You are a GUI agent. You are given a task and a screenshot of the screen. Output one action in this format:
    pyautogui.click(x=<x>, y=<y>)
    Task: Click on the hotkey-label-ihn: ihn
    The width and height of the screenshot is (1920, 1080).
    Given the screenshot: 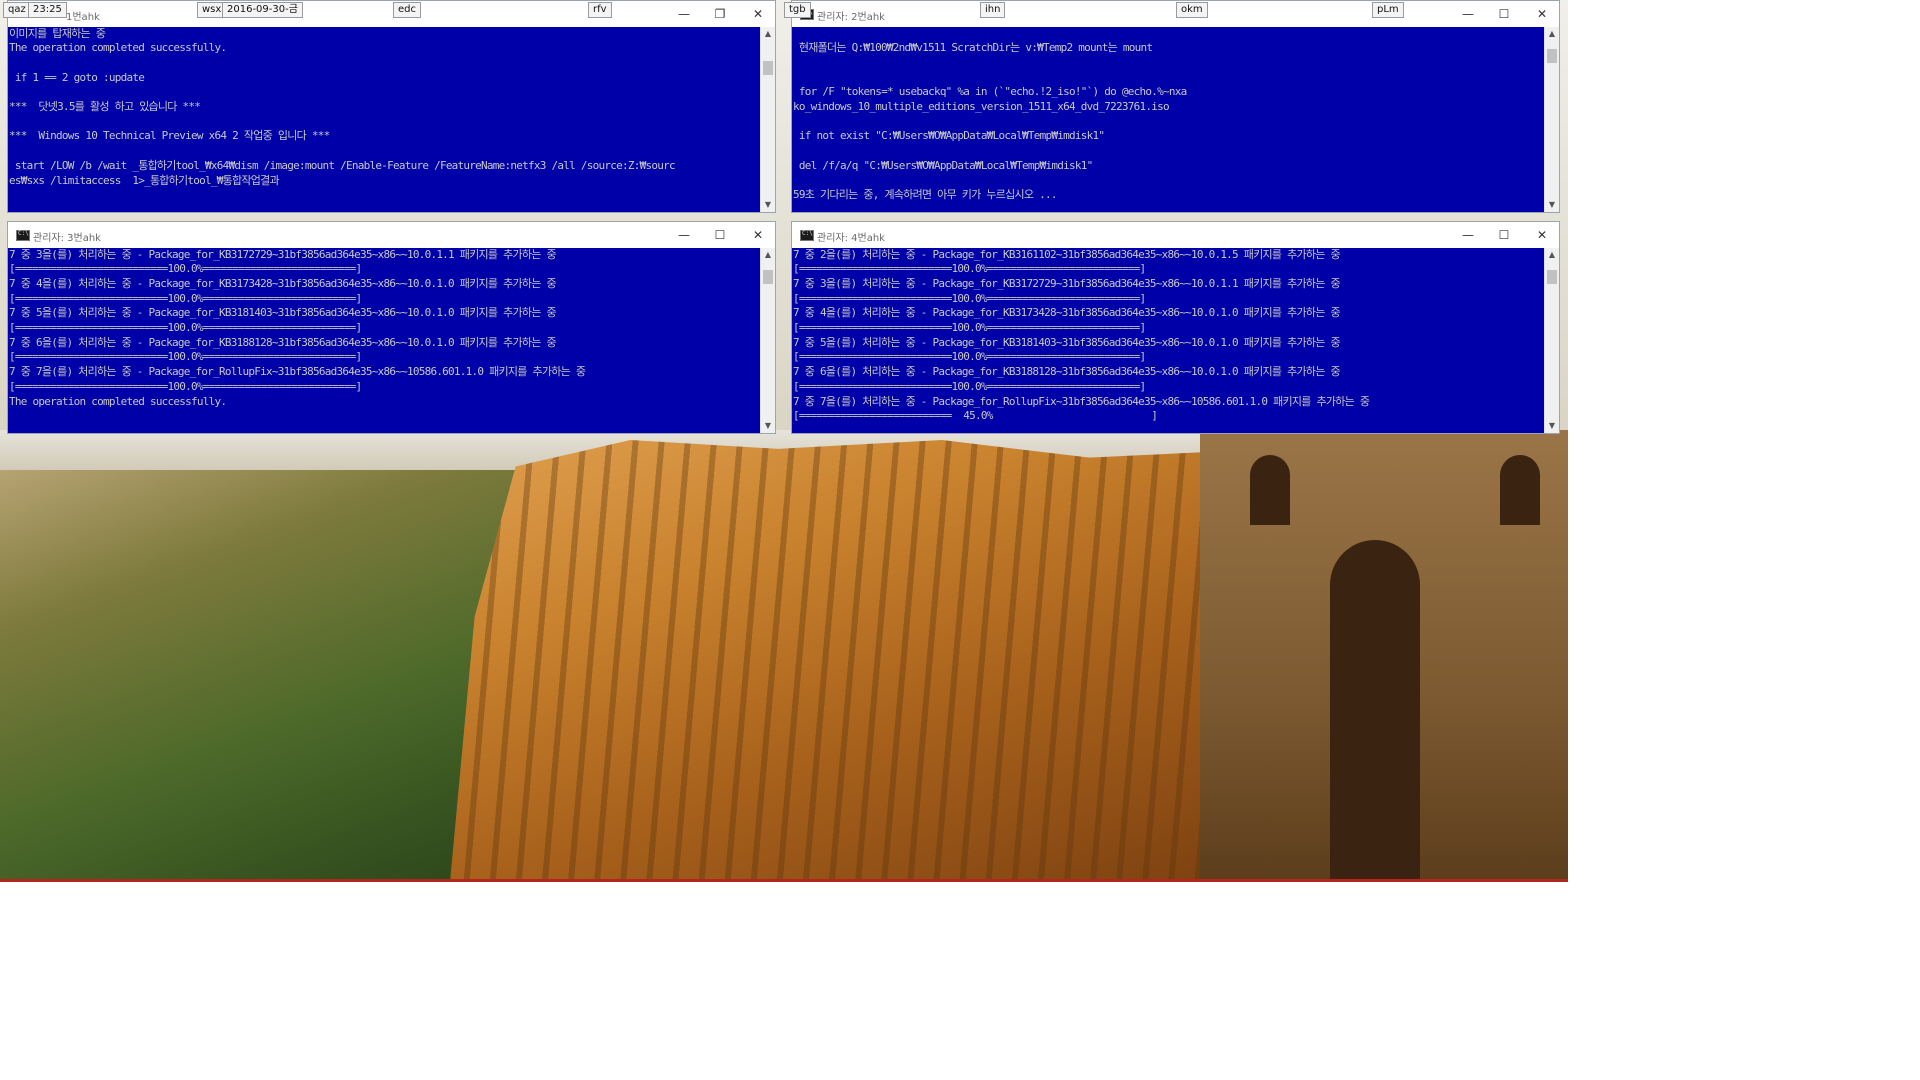 What is the action you would take?
    pyautogui.click(x=993, y=10)
    